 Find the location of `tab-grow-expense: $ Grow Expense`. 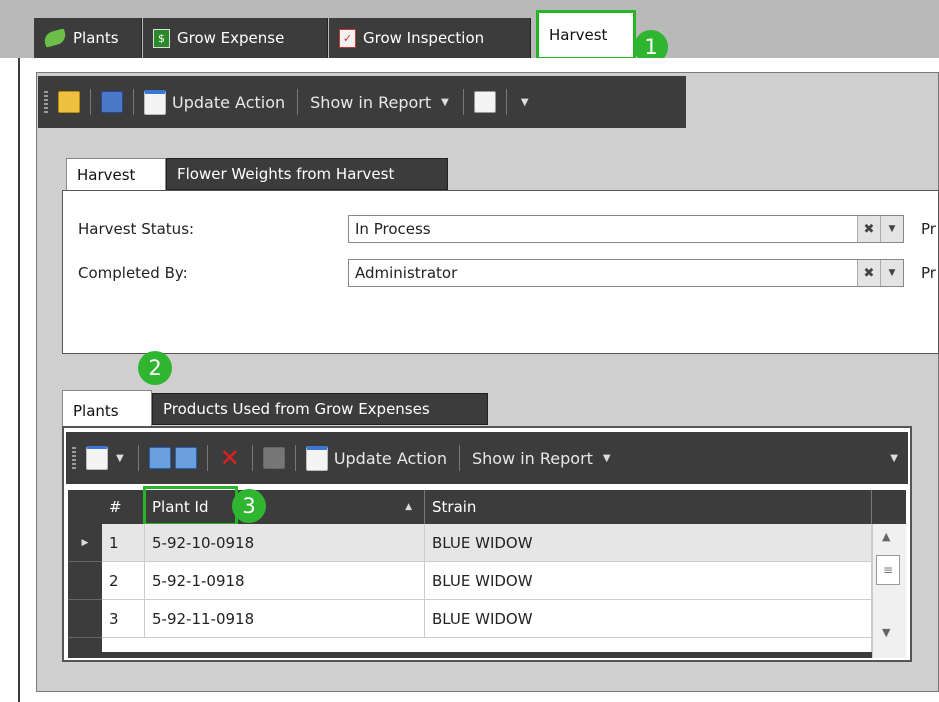

tab-grow-expense: $ Grow Expense is located at coordinates (235, 38).